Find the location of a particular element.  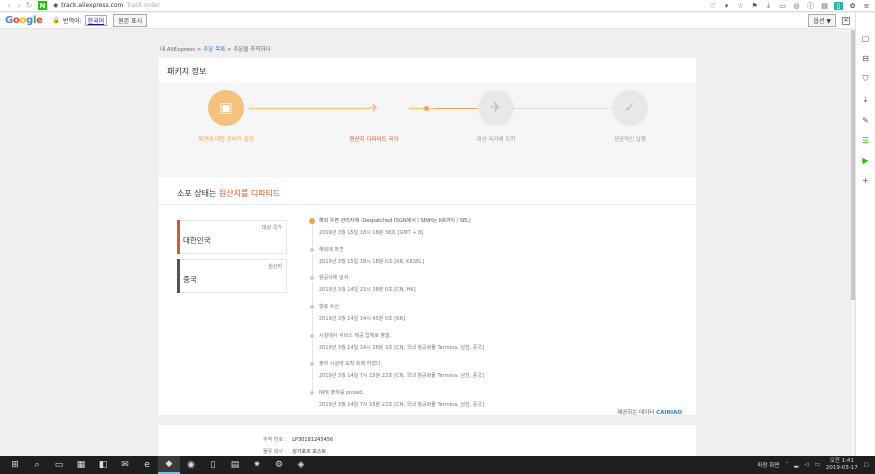

translate-language-select: 한국어 is located at coordinates (96, 20).